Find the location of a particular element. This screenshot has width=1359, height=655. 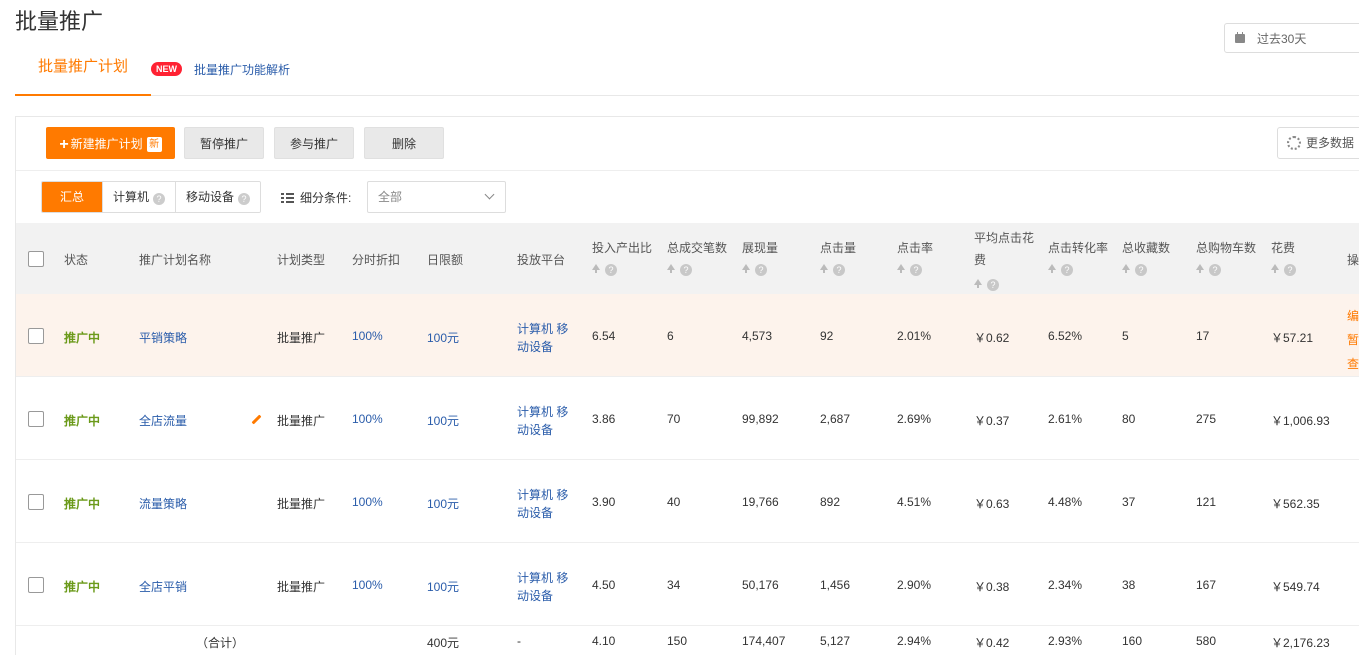

impressions-value: 99,892 is located at coordinates (760, 419).